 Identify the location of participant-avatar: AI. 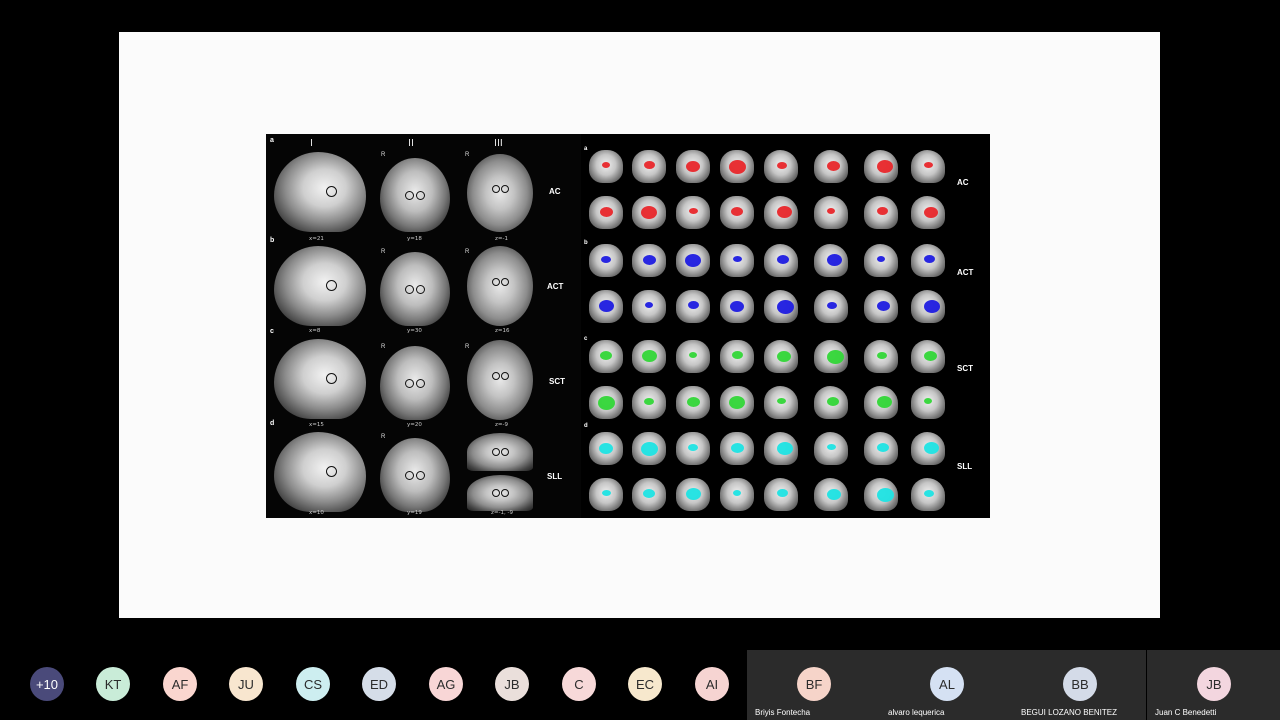
(712, 684).